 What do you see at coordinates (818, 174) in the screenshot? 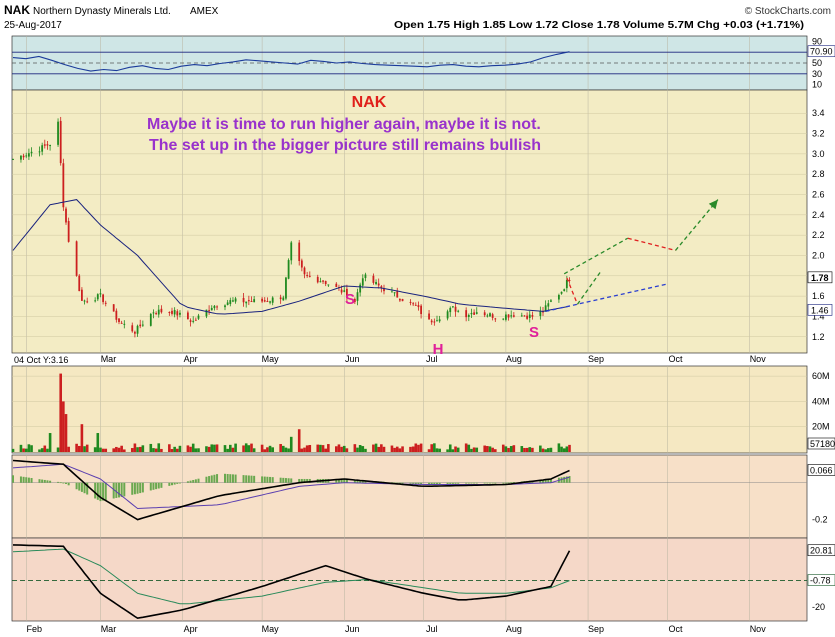
I see `price-tick-label: 2.8` at bounding box center [818, 174].